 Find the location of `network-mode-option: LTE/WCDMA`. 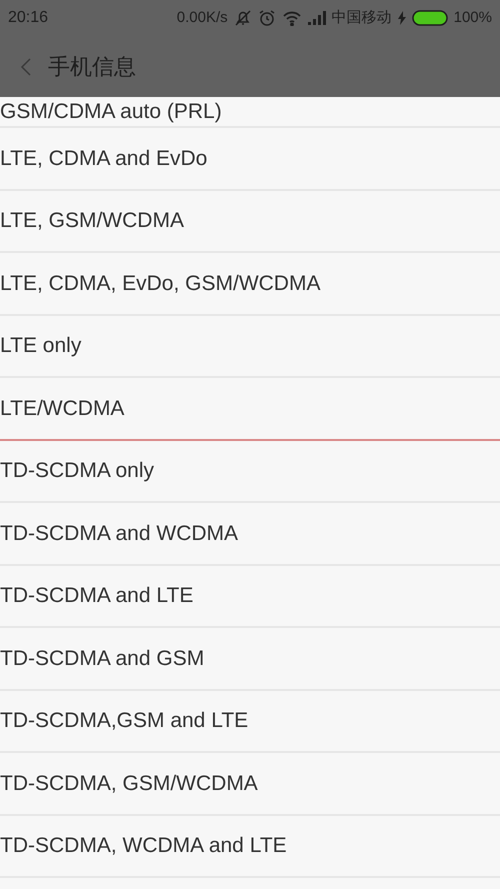

network-mode-option: LTE/WCDMA is located at coordinates (250, 409).